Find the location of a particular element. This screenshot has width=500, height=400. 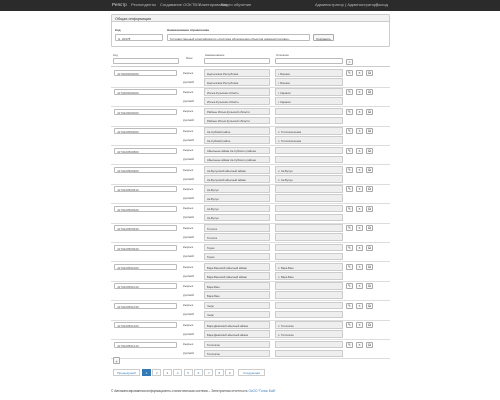

row-short-ru: с. Ак-Булун is located at coordinates (309, 179).